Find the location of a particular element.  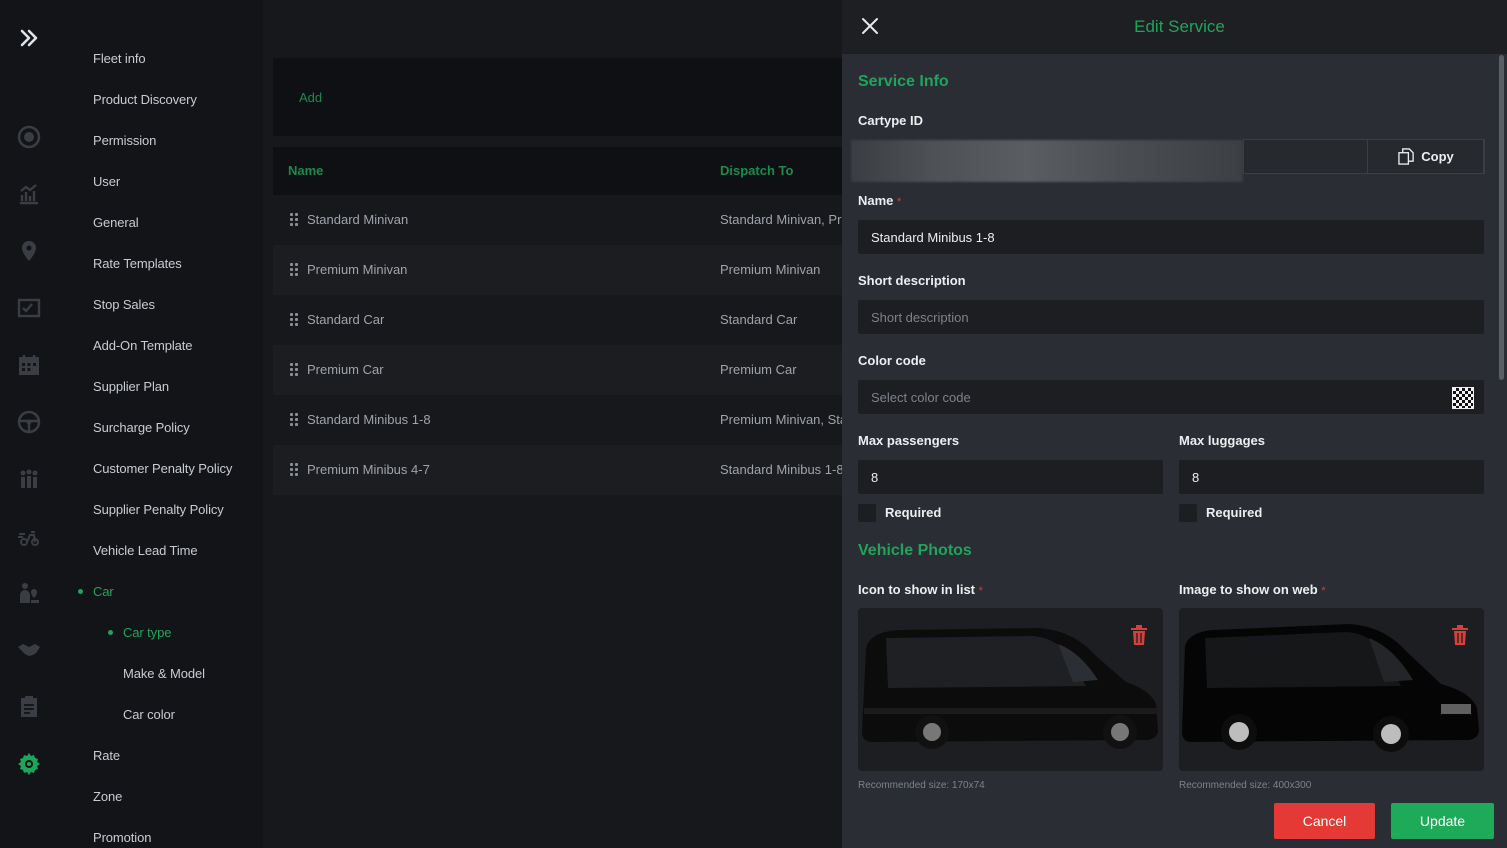

short-description-label: Short description is located at coordinates (912, 280).